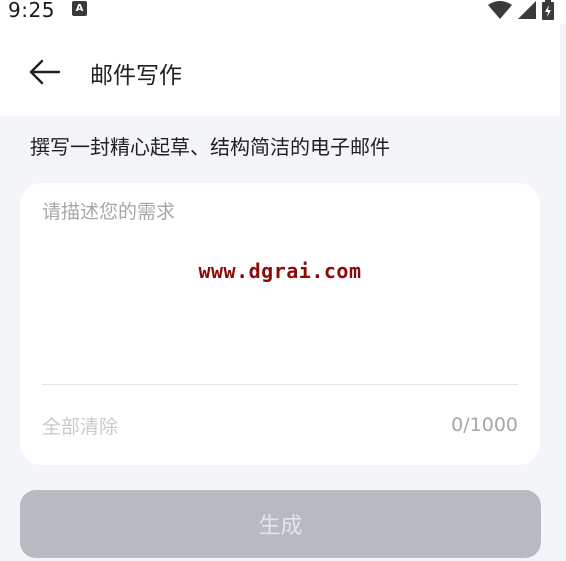 Image resolution: width=566 pixels, height=561 pixels. I want to click on wifi-icon, so click(500, 10).